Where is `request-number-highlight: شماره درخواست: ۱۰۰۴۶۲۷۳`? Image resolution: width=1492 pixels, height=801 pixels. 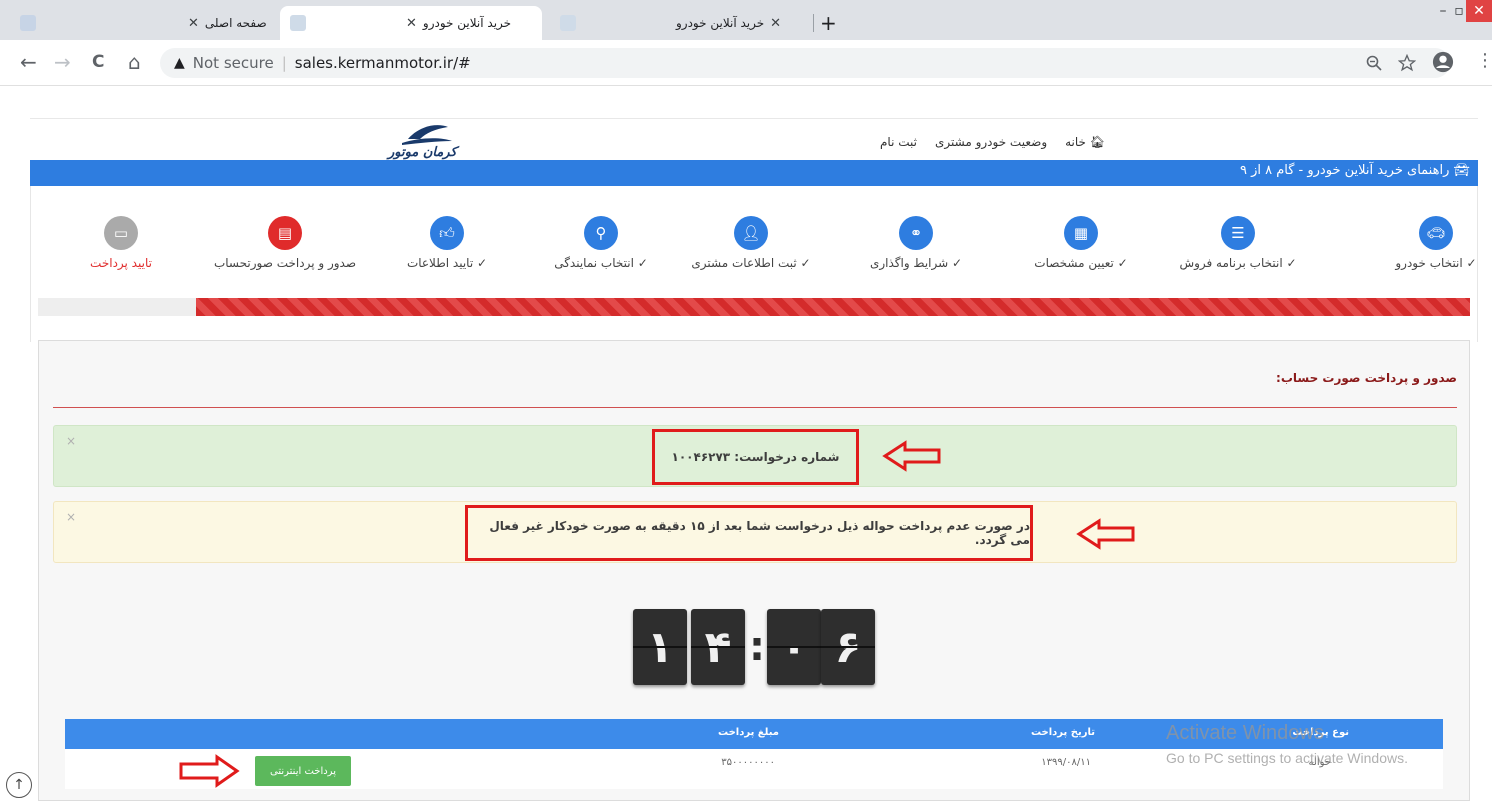 request-number-highlight: شماره درخواست: ۱۰۰۴۶۲۷۳ is located at coordinates (755, 457).